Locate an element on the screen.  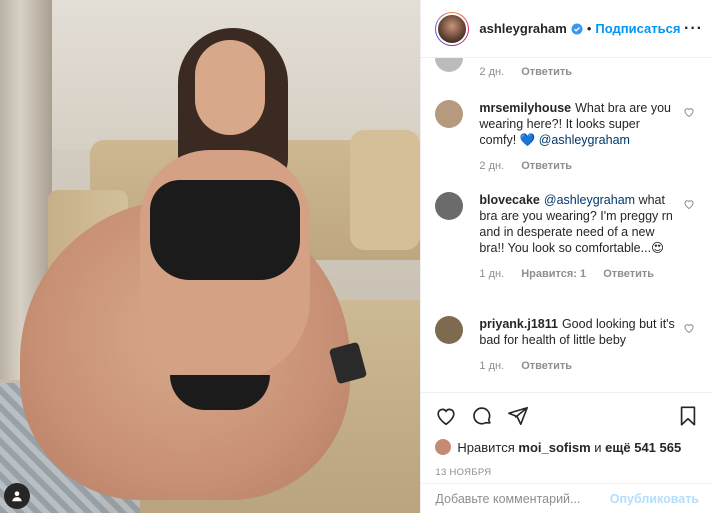
bookmark-icon is located at coordinates (688, 416).